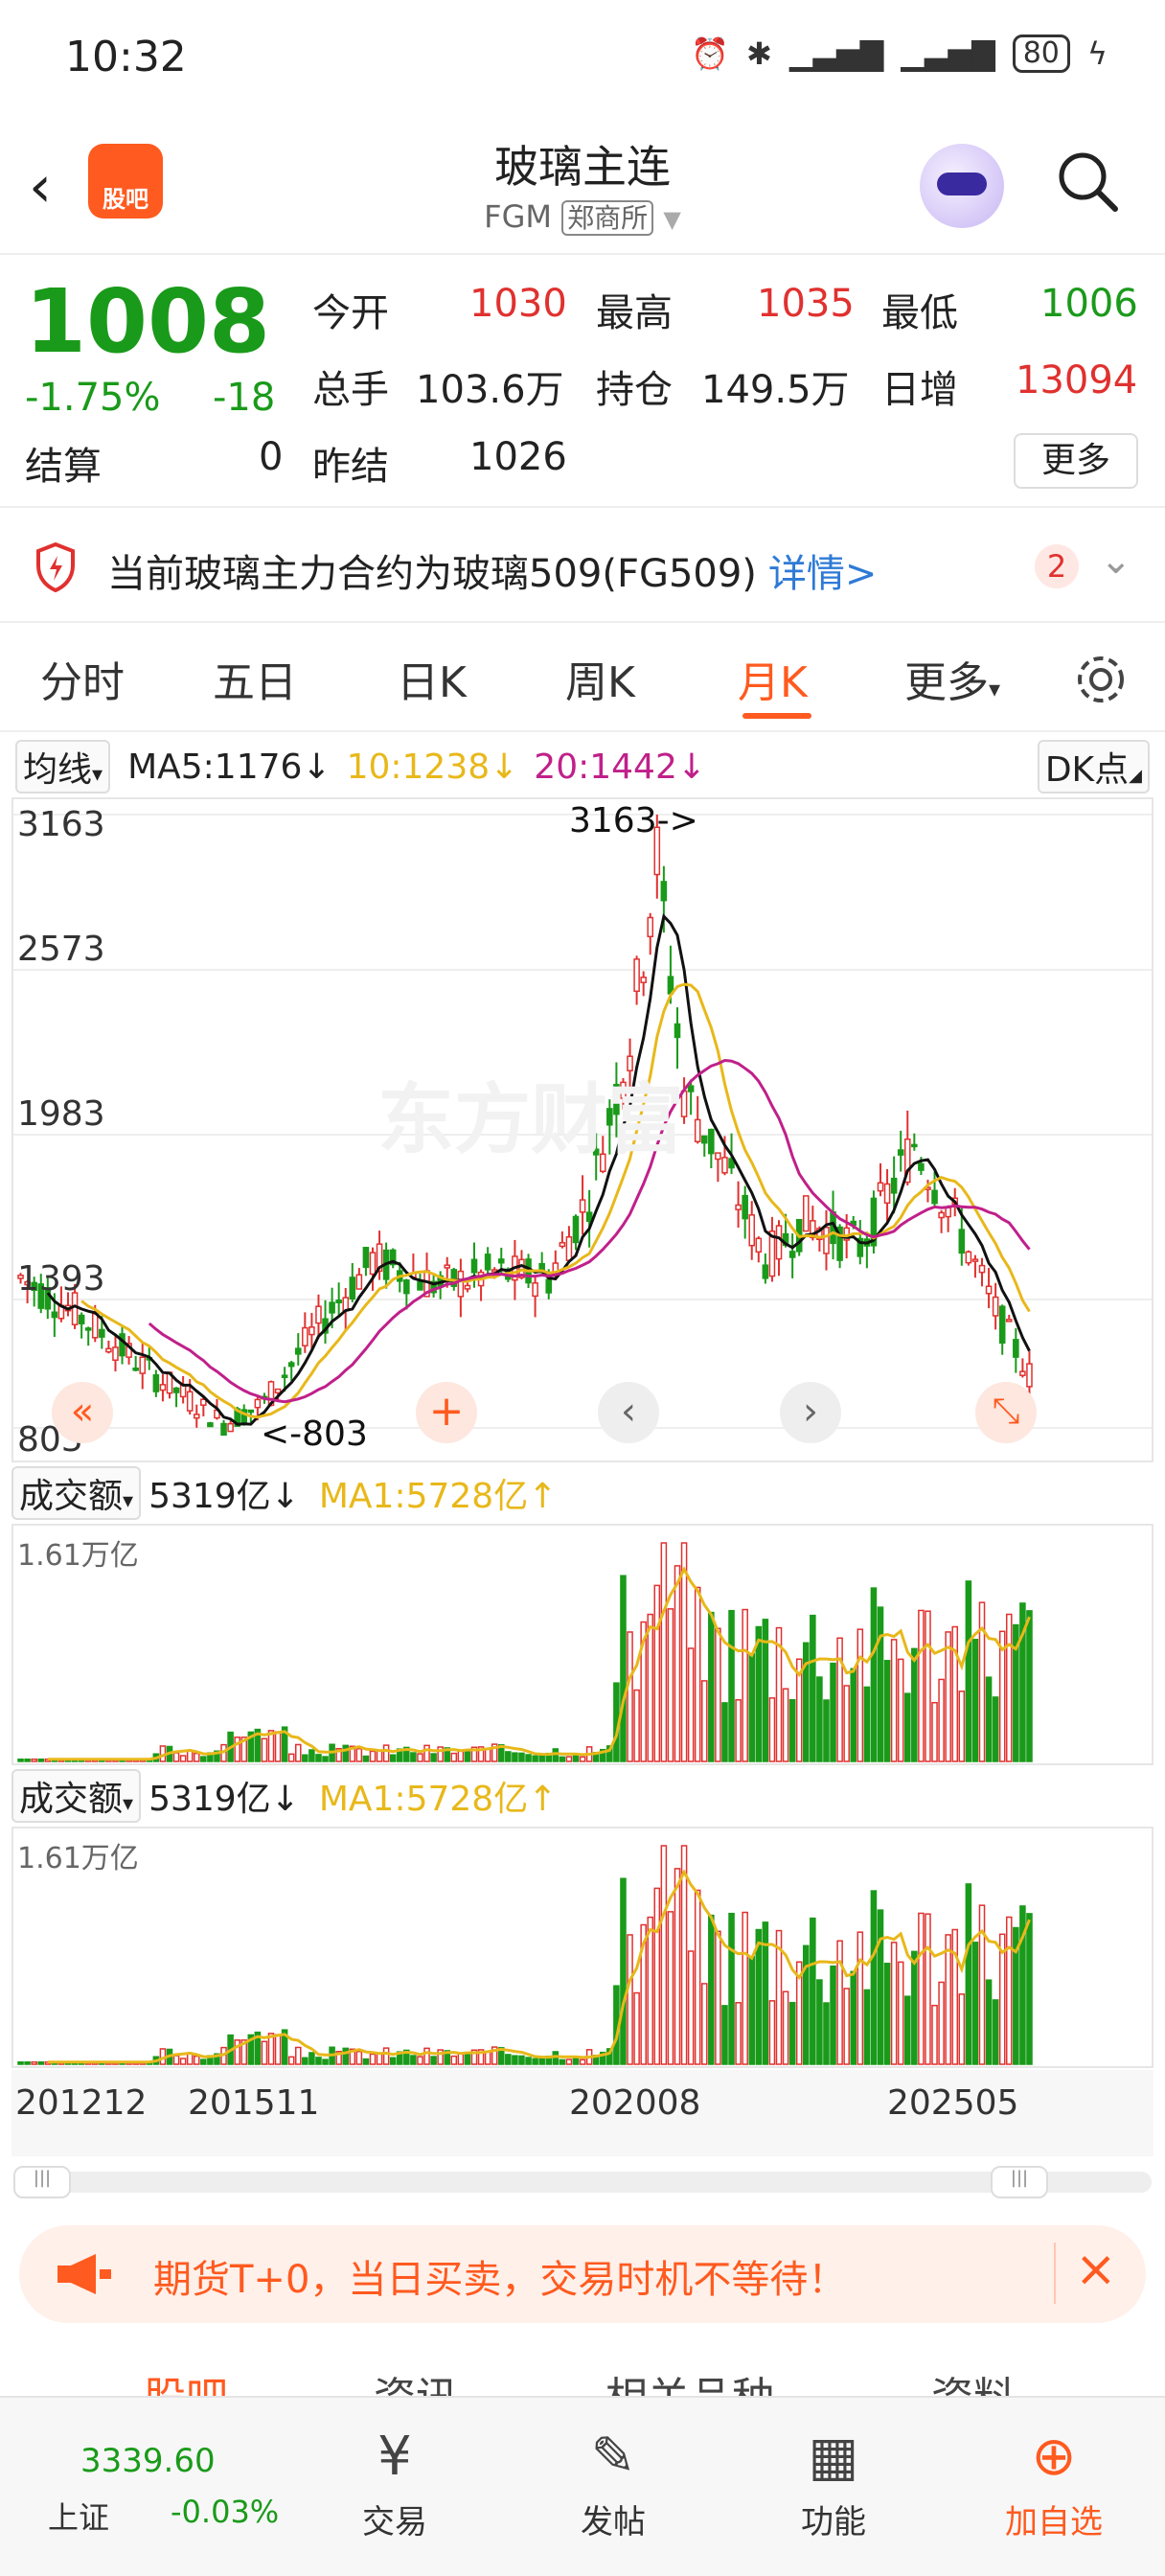  Describe the element at coordinates (1076, 461) in the screenshot. I see `more-button: 更多` at that location.